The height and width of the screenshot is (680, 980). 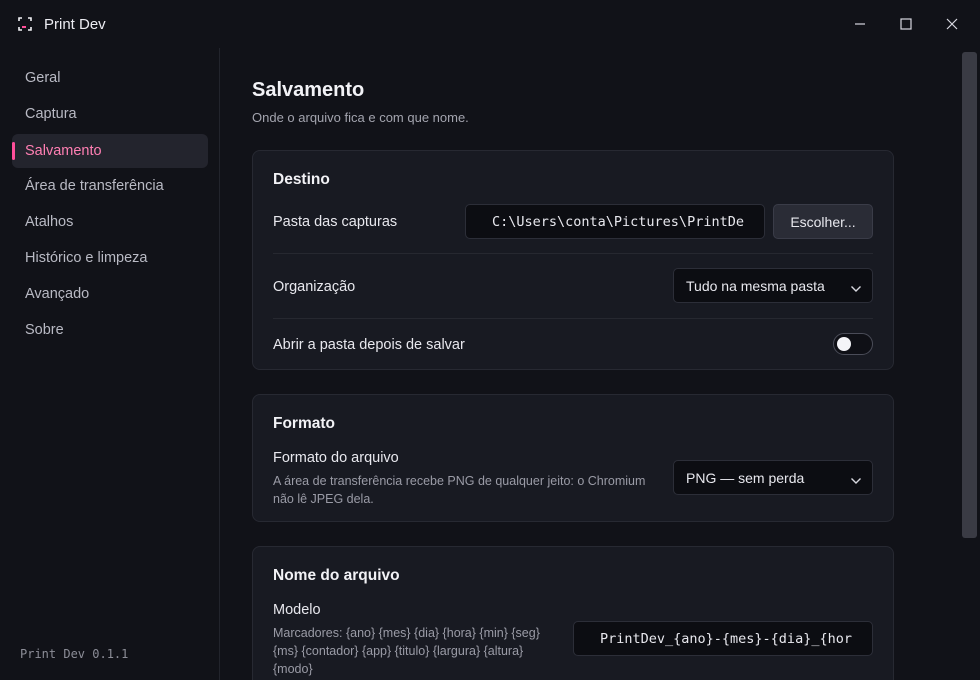 I want to click on nome-arquivo-title: Nome do arquivo, so click(x=336, y=575).